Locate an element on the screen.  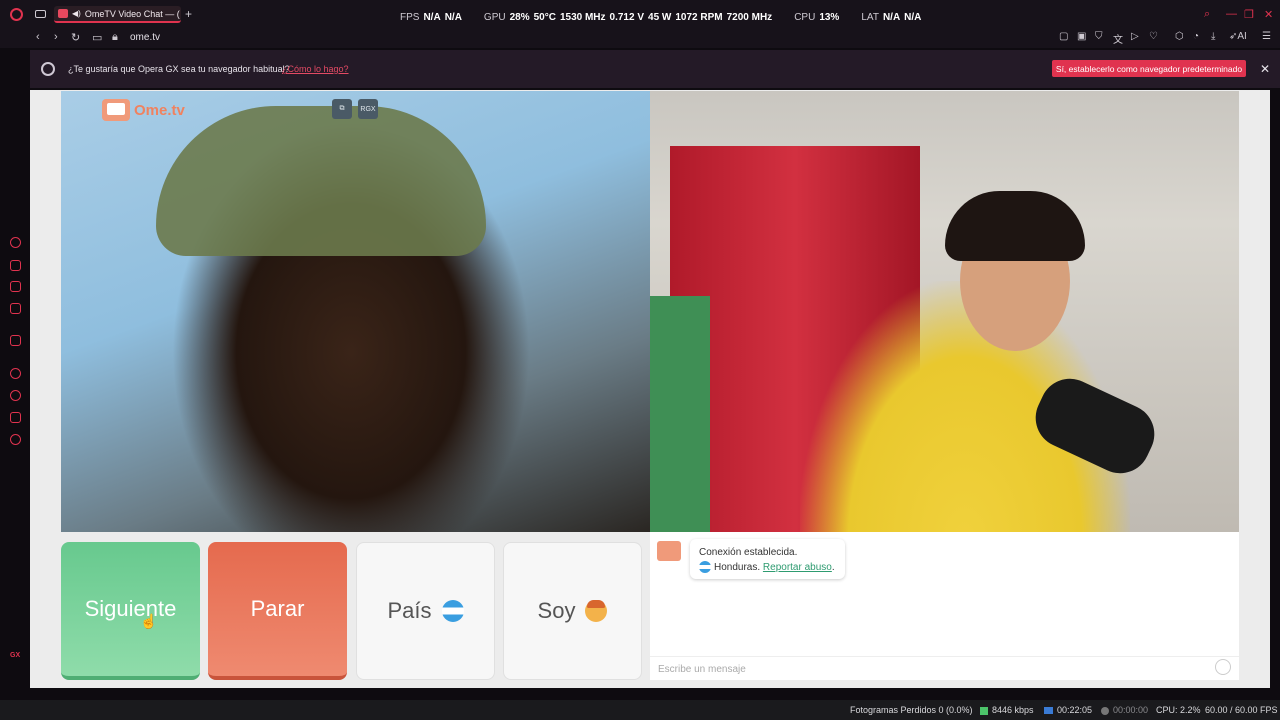
messenger-icon is located at coordinates (15, 286).